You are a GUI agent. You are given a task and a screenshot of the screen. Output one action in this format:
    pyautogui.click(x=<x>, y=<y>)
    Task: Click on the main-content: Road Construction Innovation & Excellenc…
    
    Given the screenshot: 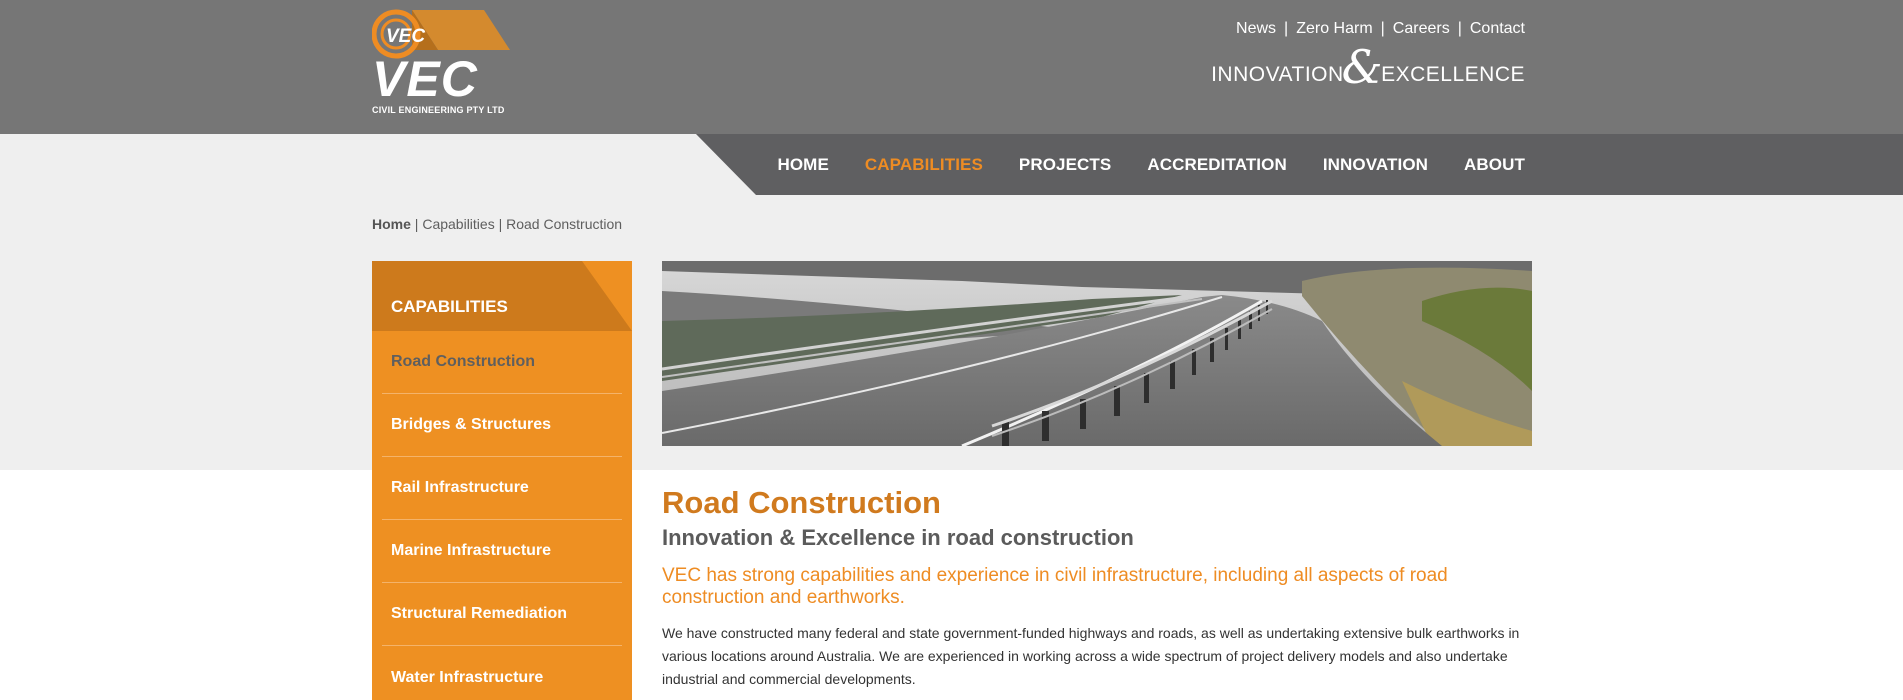 What is the action you would take?
    pyautogui.click(x=1097, y=588)
    